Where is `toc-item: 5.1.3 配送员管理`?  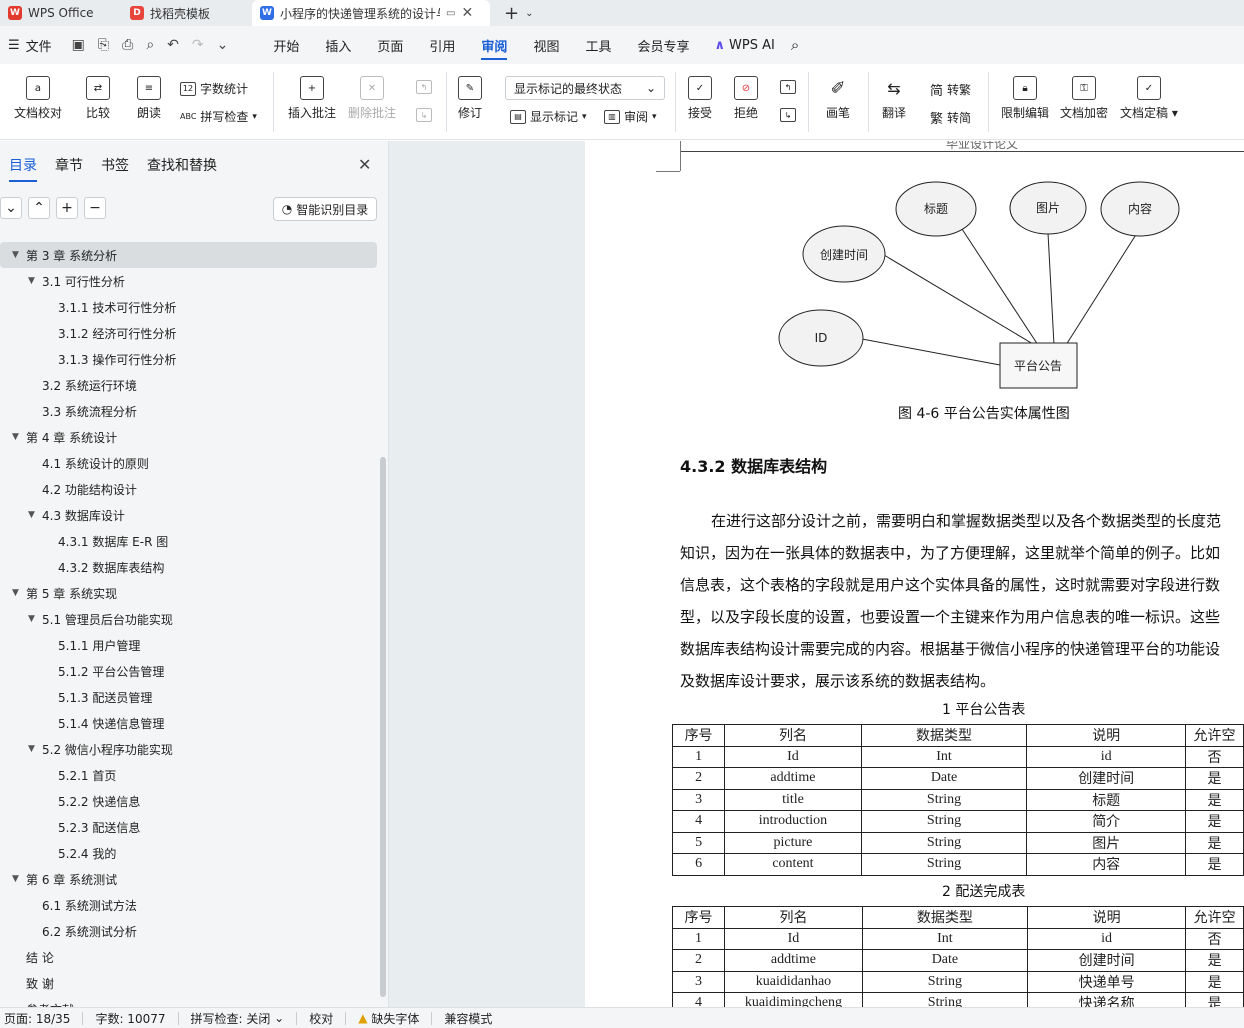 toc-item: 5.1.3 配送员管理 is located at coordinates (188, 697).